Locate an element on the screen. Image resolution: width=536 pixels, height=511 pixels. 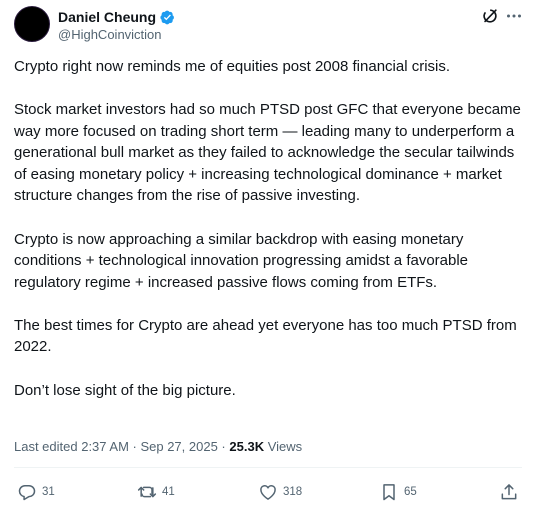
repost-button: 41 is located at coordinates (156, 492).